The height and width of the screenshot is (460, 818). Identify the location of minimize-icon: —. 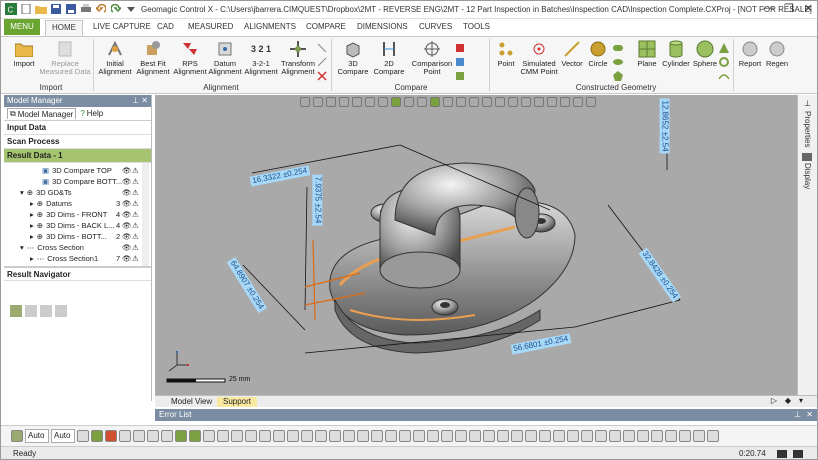
(768, 8).